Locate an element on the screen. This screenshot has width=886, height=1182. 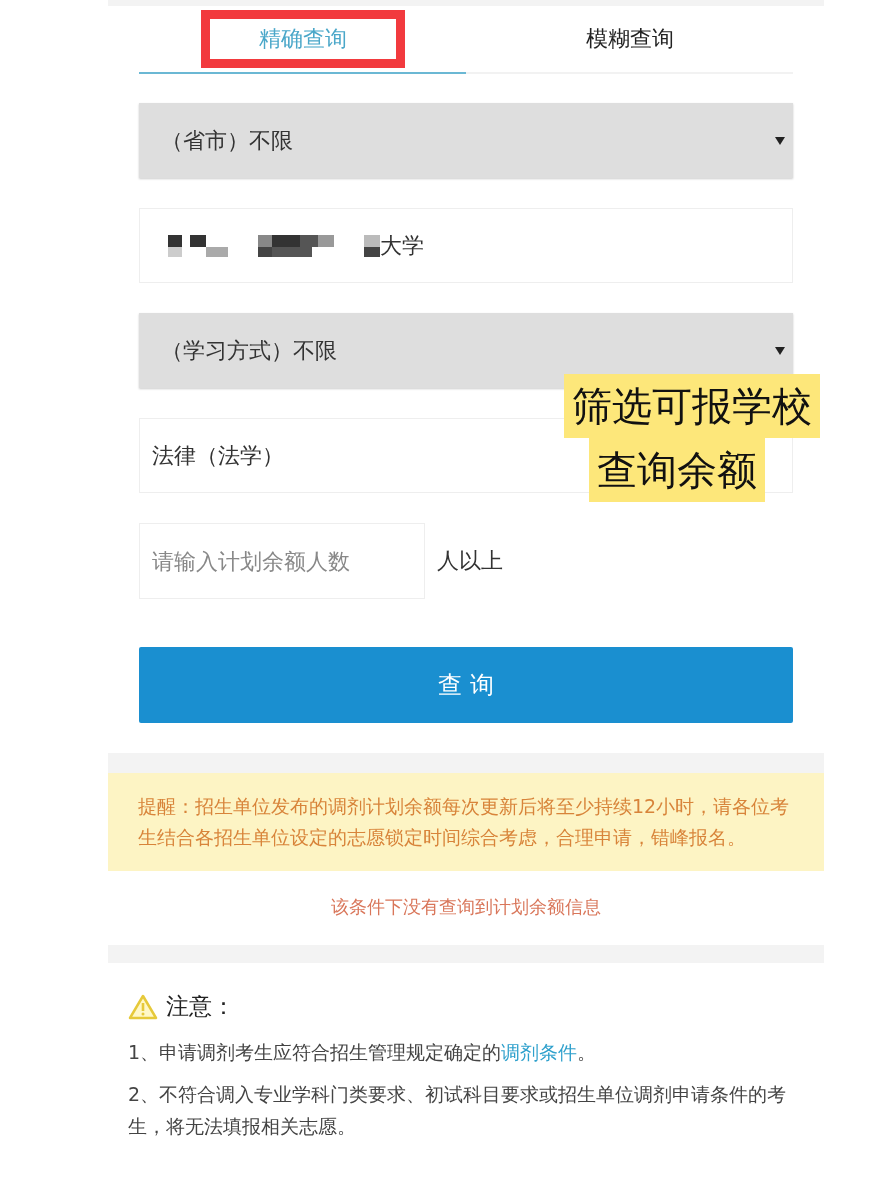
notice-item: 2、不符合调入专业学科门类要求、初试科目要求或招生单位调剂申请条件的考生，将无法填报相关志愿。 is located at coordinates (458, 1110).